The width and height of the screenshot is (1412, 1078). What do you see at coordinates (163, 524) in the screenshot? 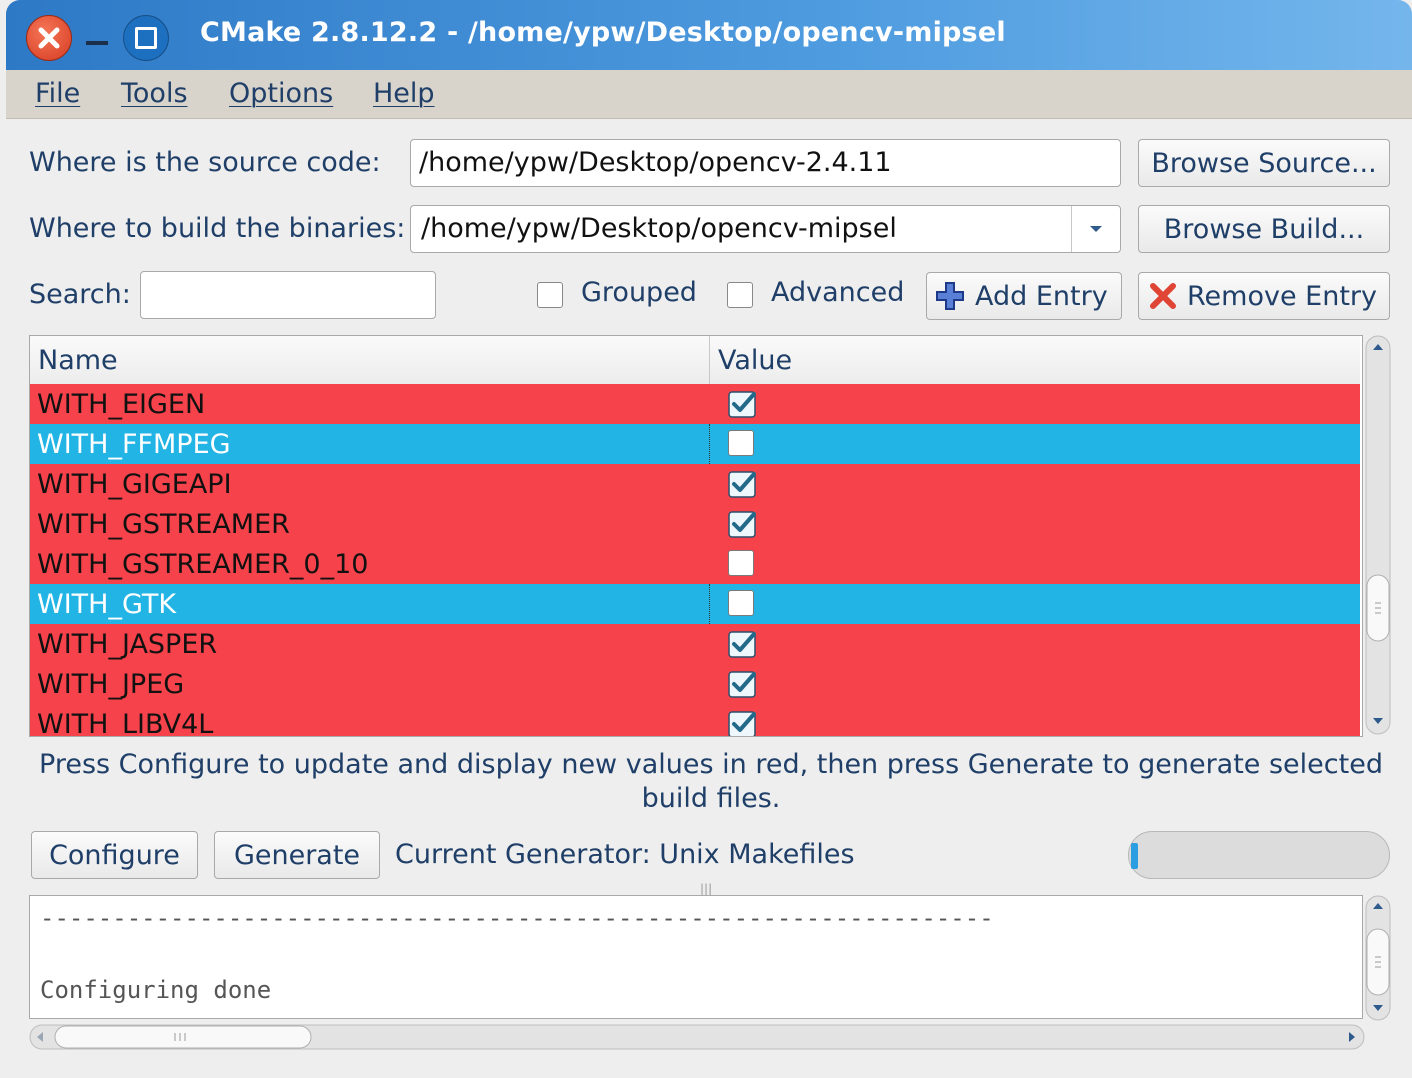
I see `entry-name: WITH_GSTREAMER` at bounding box center [163, 524].